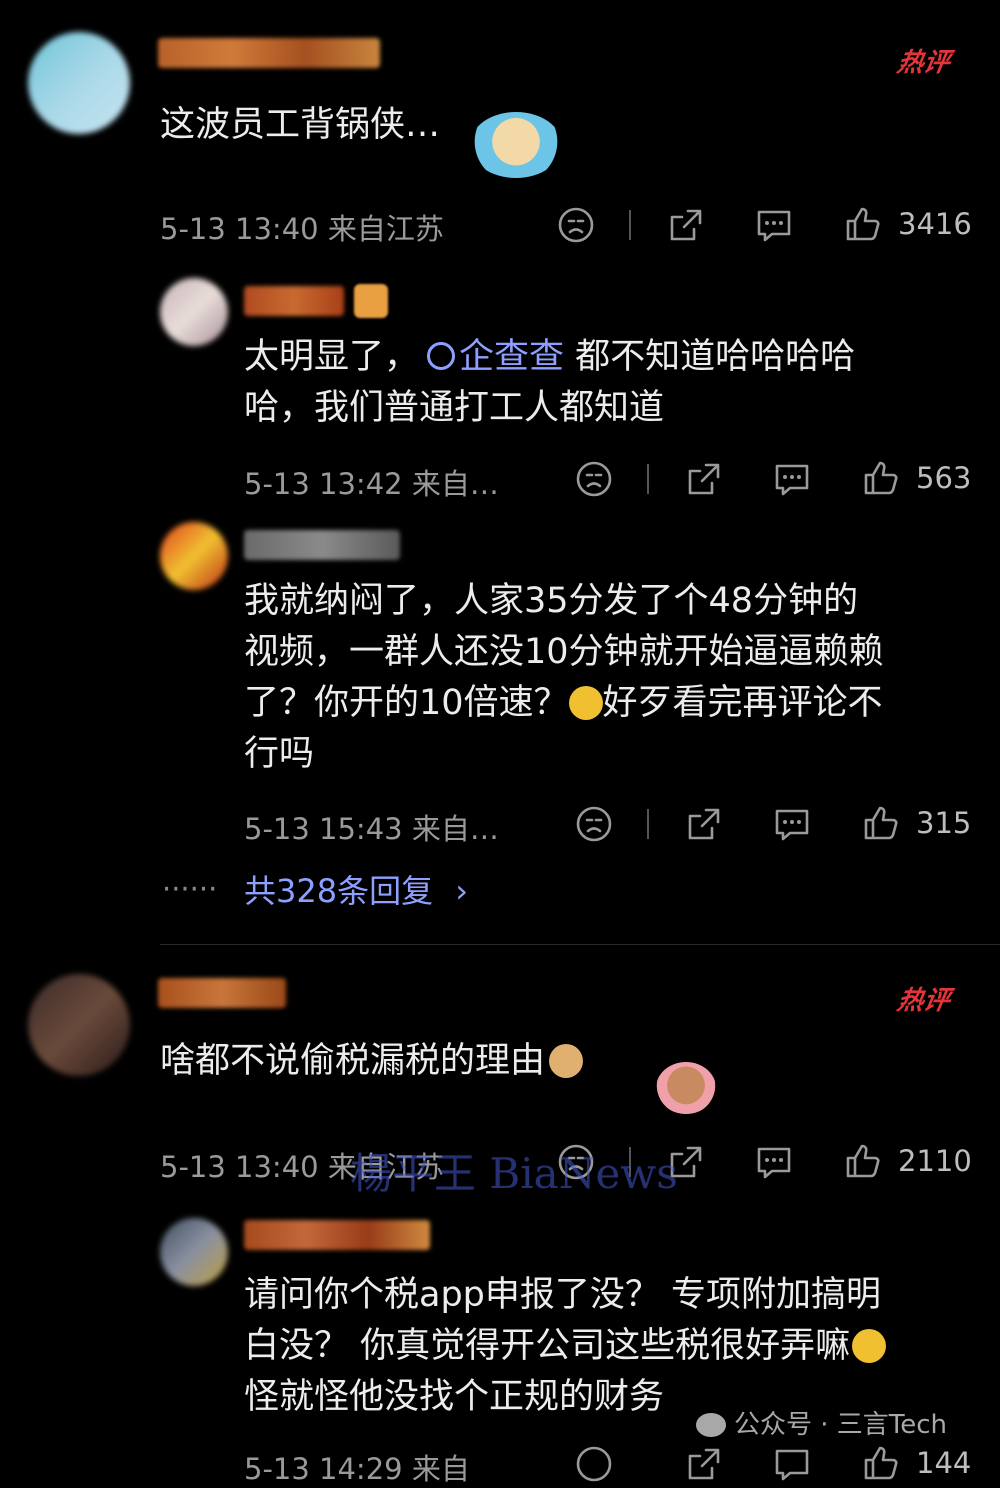 The image size is (1000, 1488). What do you see at coordinates (944, 823) in the screenshot?
I see `like-count: 315` at bounding box center [944, 823].